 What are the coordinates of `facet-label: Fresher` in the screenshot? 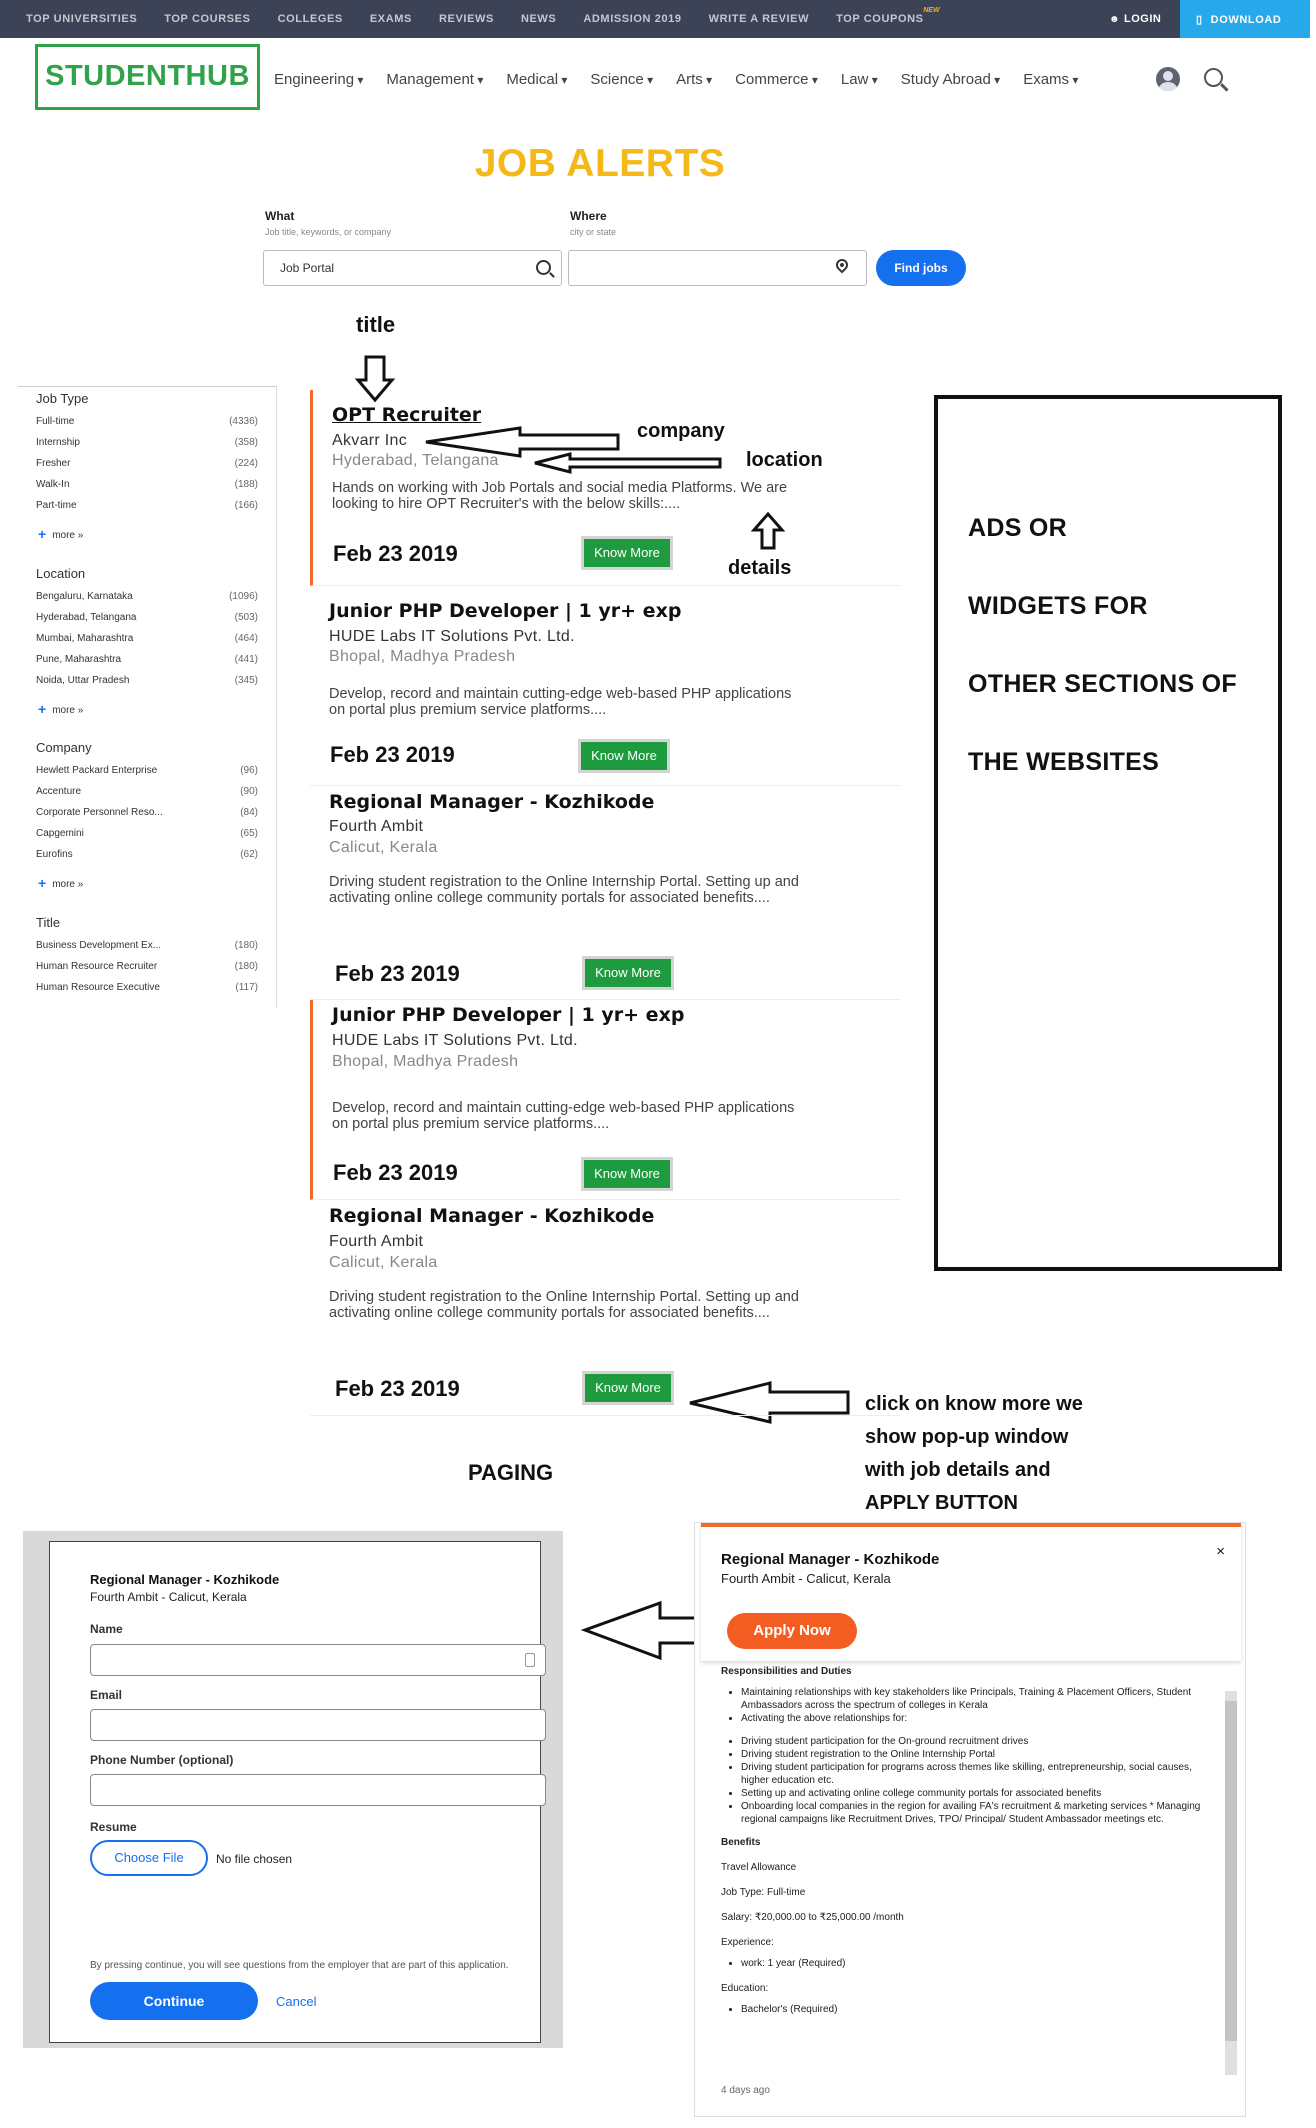 It's located at (53, 463).